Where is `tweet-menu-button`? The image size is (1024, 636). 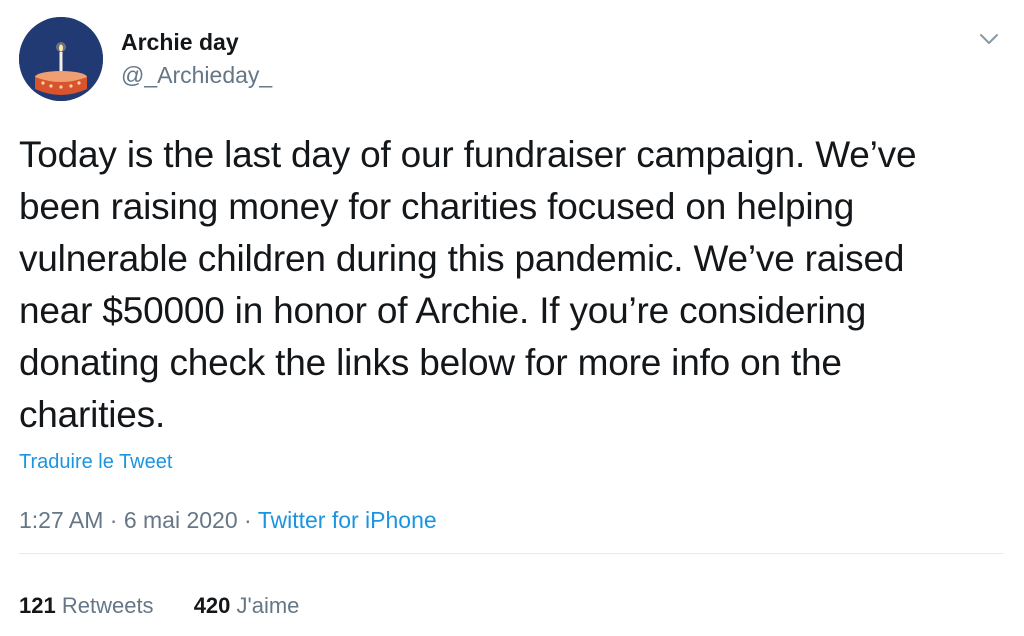
tweet-menu-button is located at coordinates (989, 39).